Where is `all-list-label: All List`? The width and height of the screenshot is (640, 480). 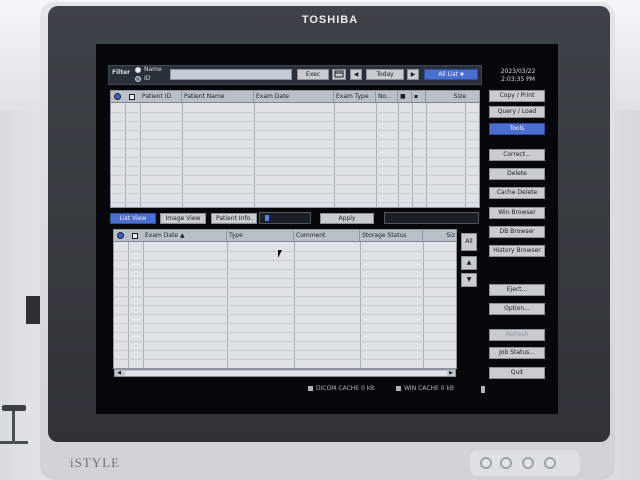 all-list-label: All List is located at coordinates (448, 74).